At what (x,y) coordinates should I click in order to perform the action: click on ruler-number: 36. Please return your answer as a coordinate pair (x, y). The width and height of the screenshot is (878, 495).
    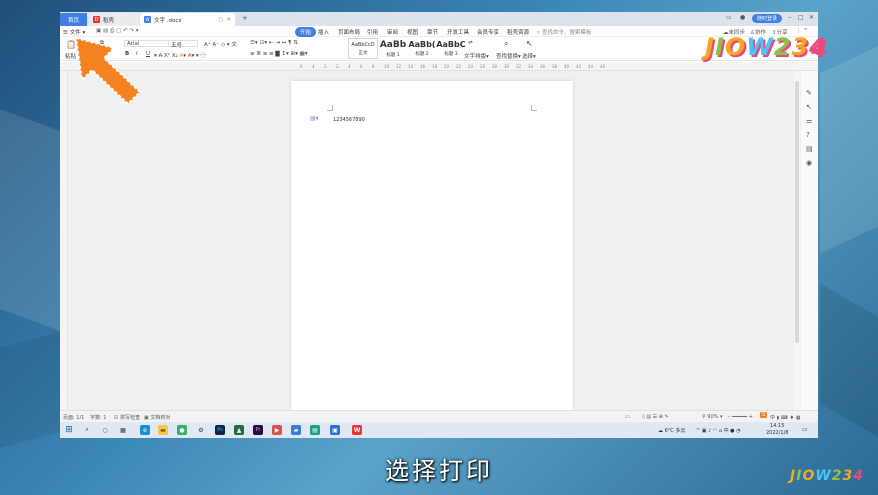
    Looking at the image, I should click on (543, 66).